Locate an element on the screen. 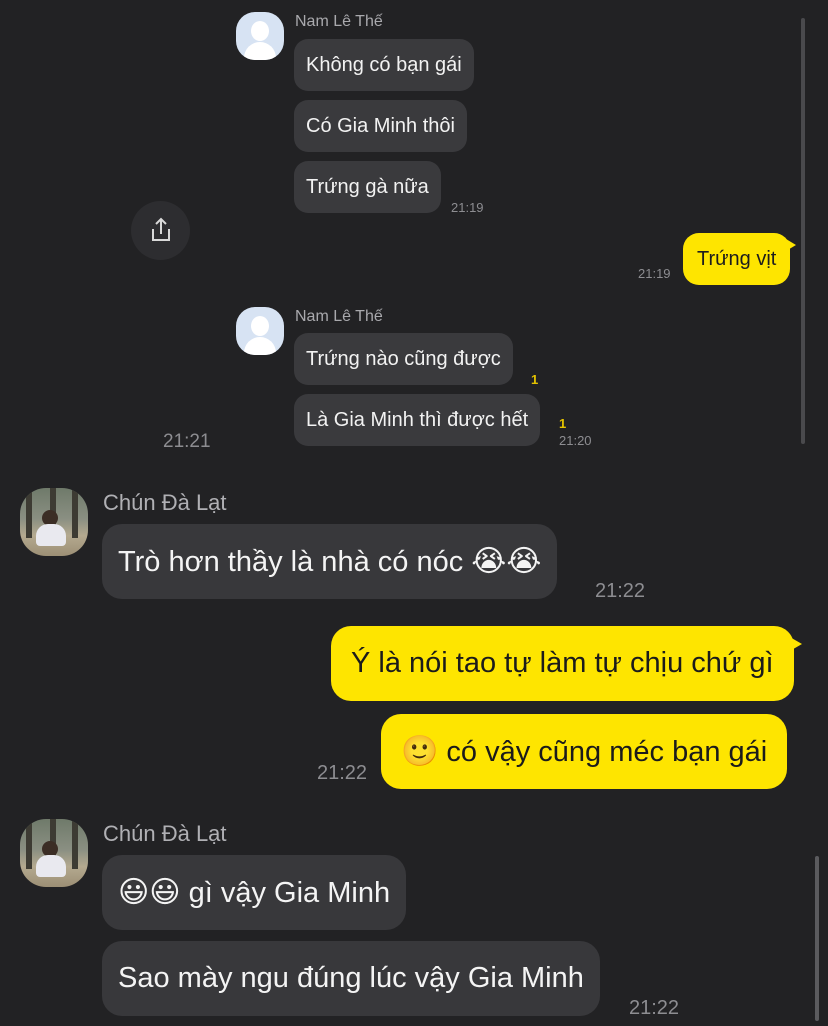 The width and height of the screenshot is (828, 1026). my-message-bubble: Trứng vịt is located at coordinates (740, 259).